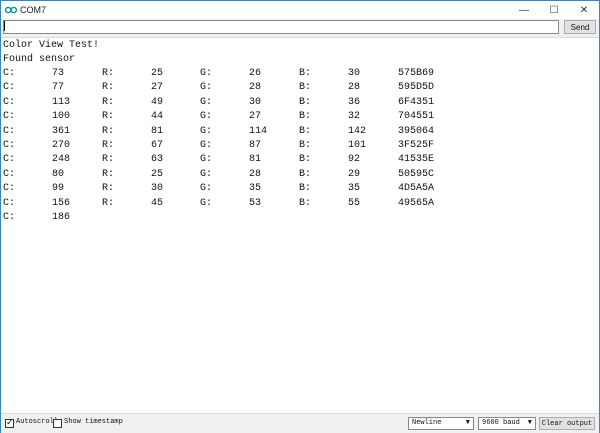 This screenshot has width=600, height=433. What do you see at coordinates (258, 131) in the screenshot?
I see `output-g-value: 114` at bounding box center [258, 131].